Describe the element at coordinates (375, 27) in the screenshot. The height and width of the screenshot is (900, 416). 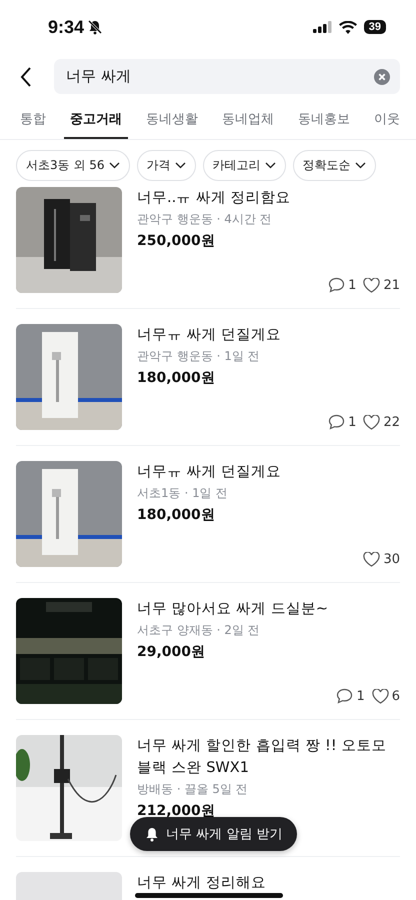
I see `battery-indicator: 39` at that location.